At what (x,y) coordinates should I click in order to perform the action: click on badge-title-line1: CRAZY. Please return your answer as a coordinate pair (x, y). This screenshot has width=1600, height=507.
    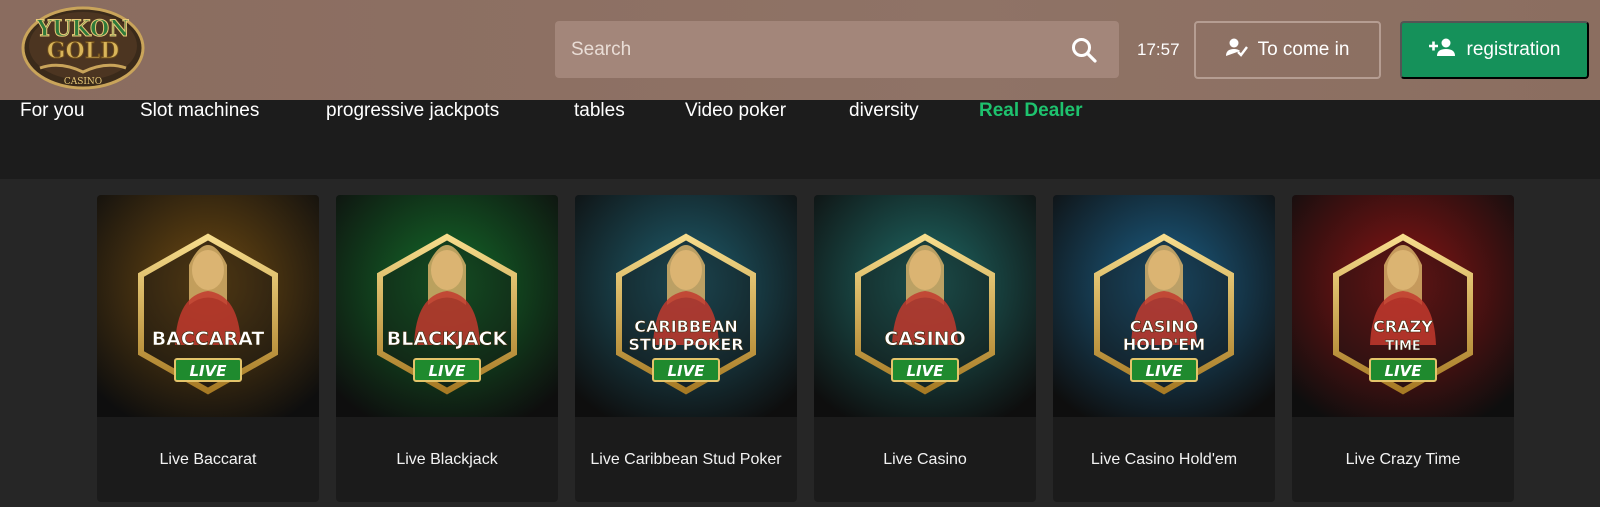
    Looking at the image, I should click on (1403, 326).